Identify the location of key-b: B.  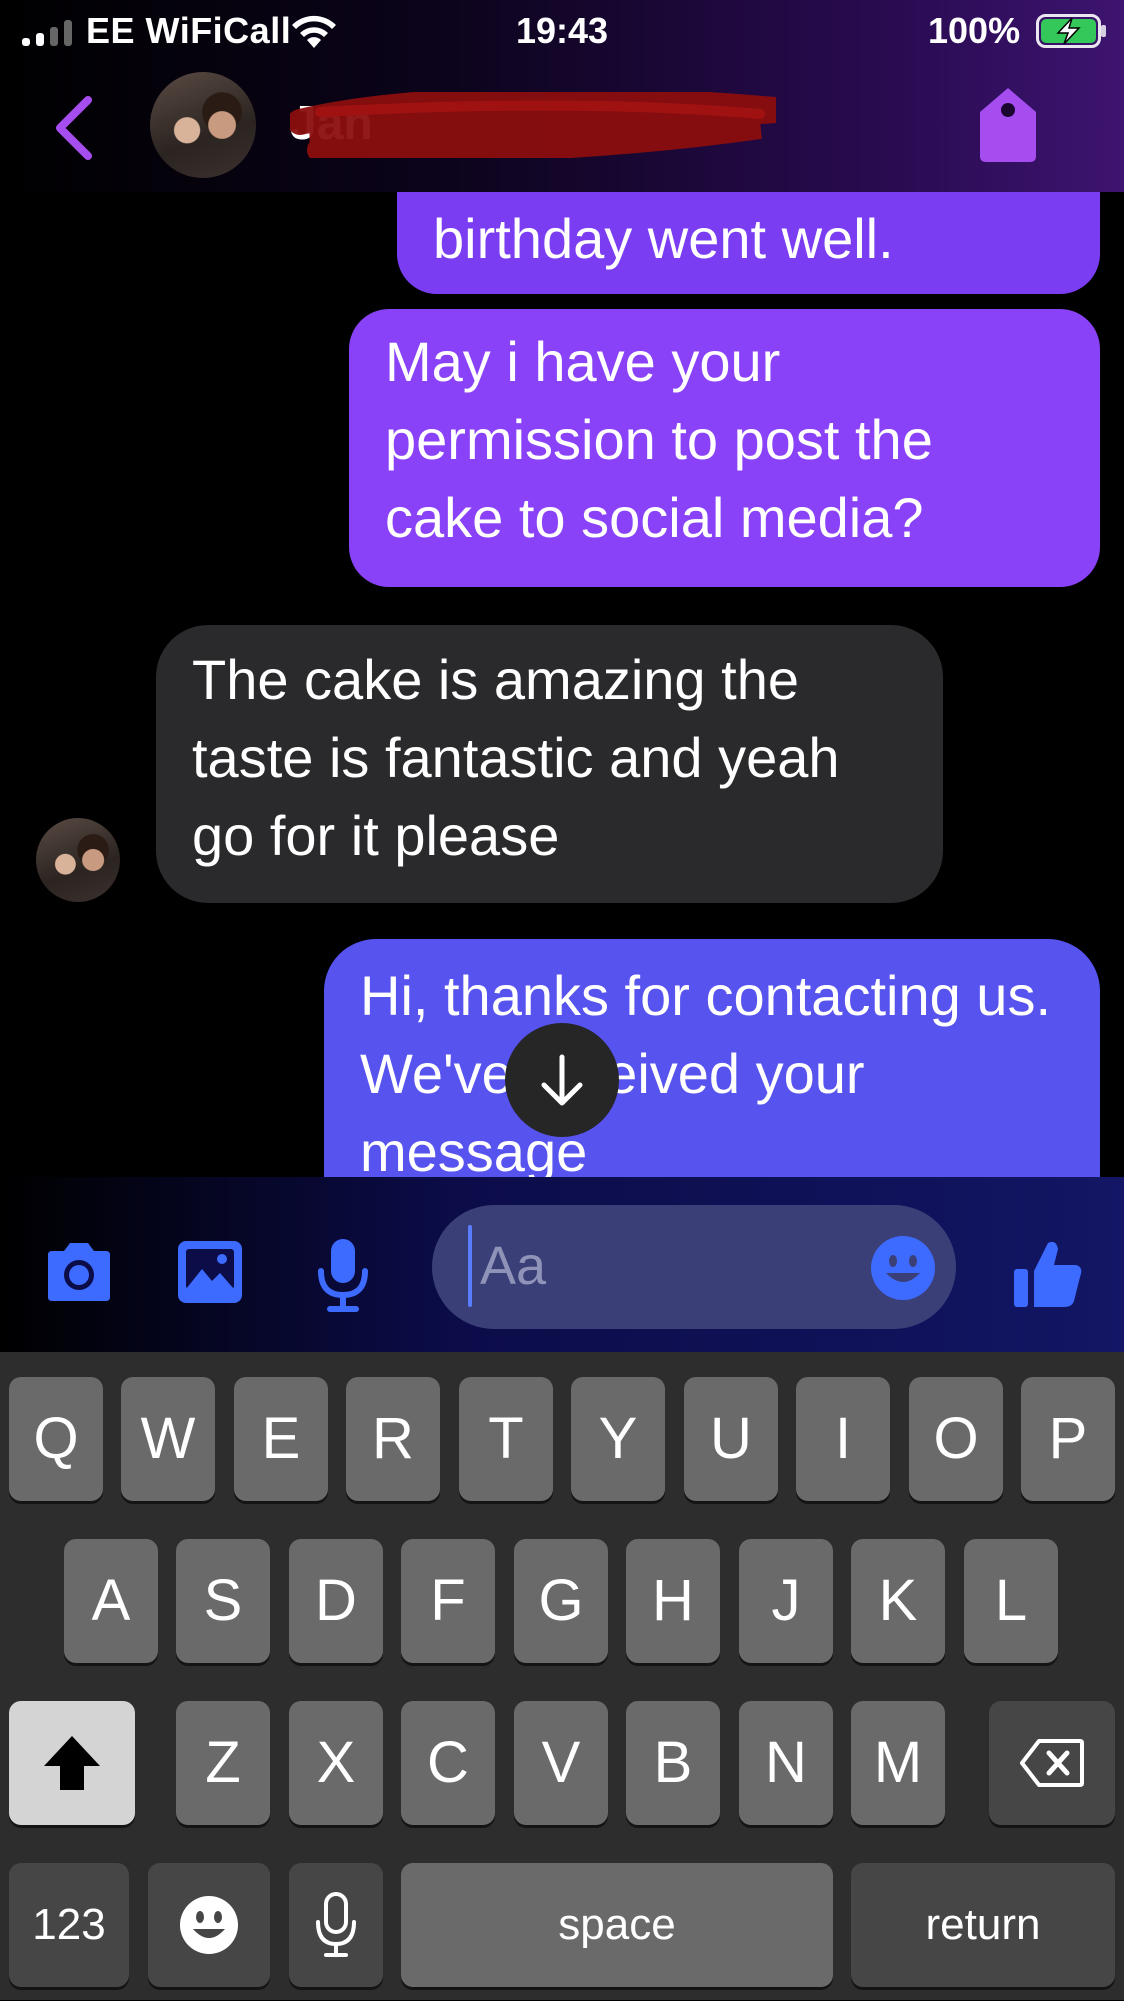
(673, 1763).